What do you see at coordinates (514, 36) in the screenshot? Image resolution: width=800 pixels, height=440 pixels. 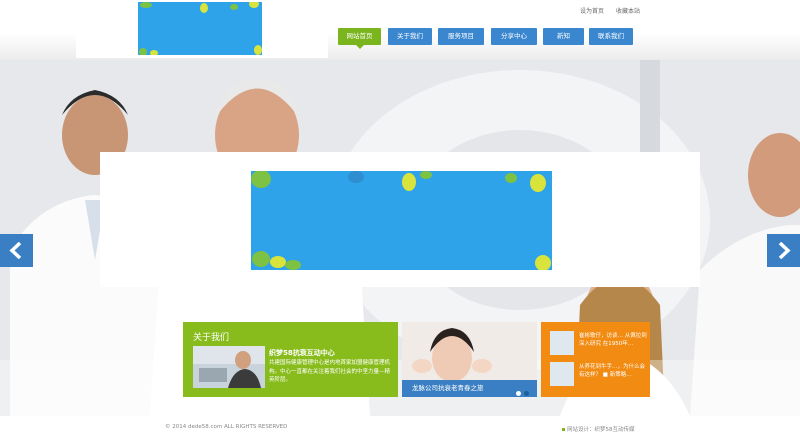 I see `nav-share: 分享中心` at bounding box center [514, 36].